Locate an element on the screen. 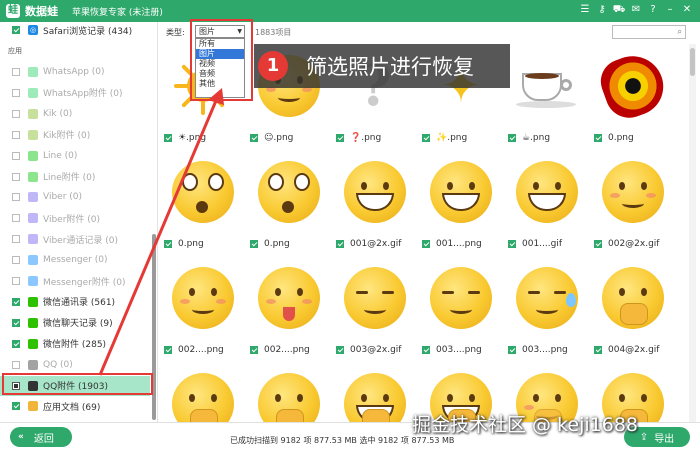 The height and width of the screenshot is (452, 700). sidebar-item: Kik (0) is located at coordinates (75, 114).